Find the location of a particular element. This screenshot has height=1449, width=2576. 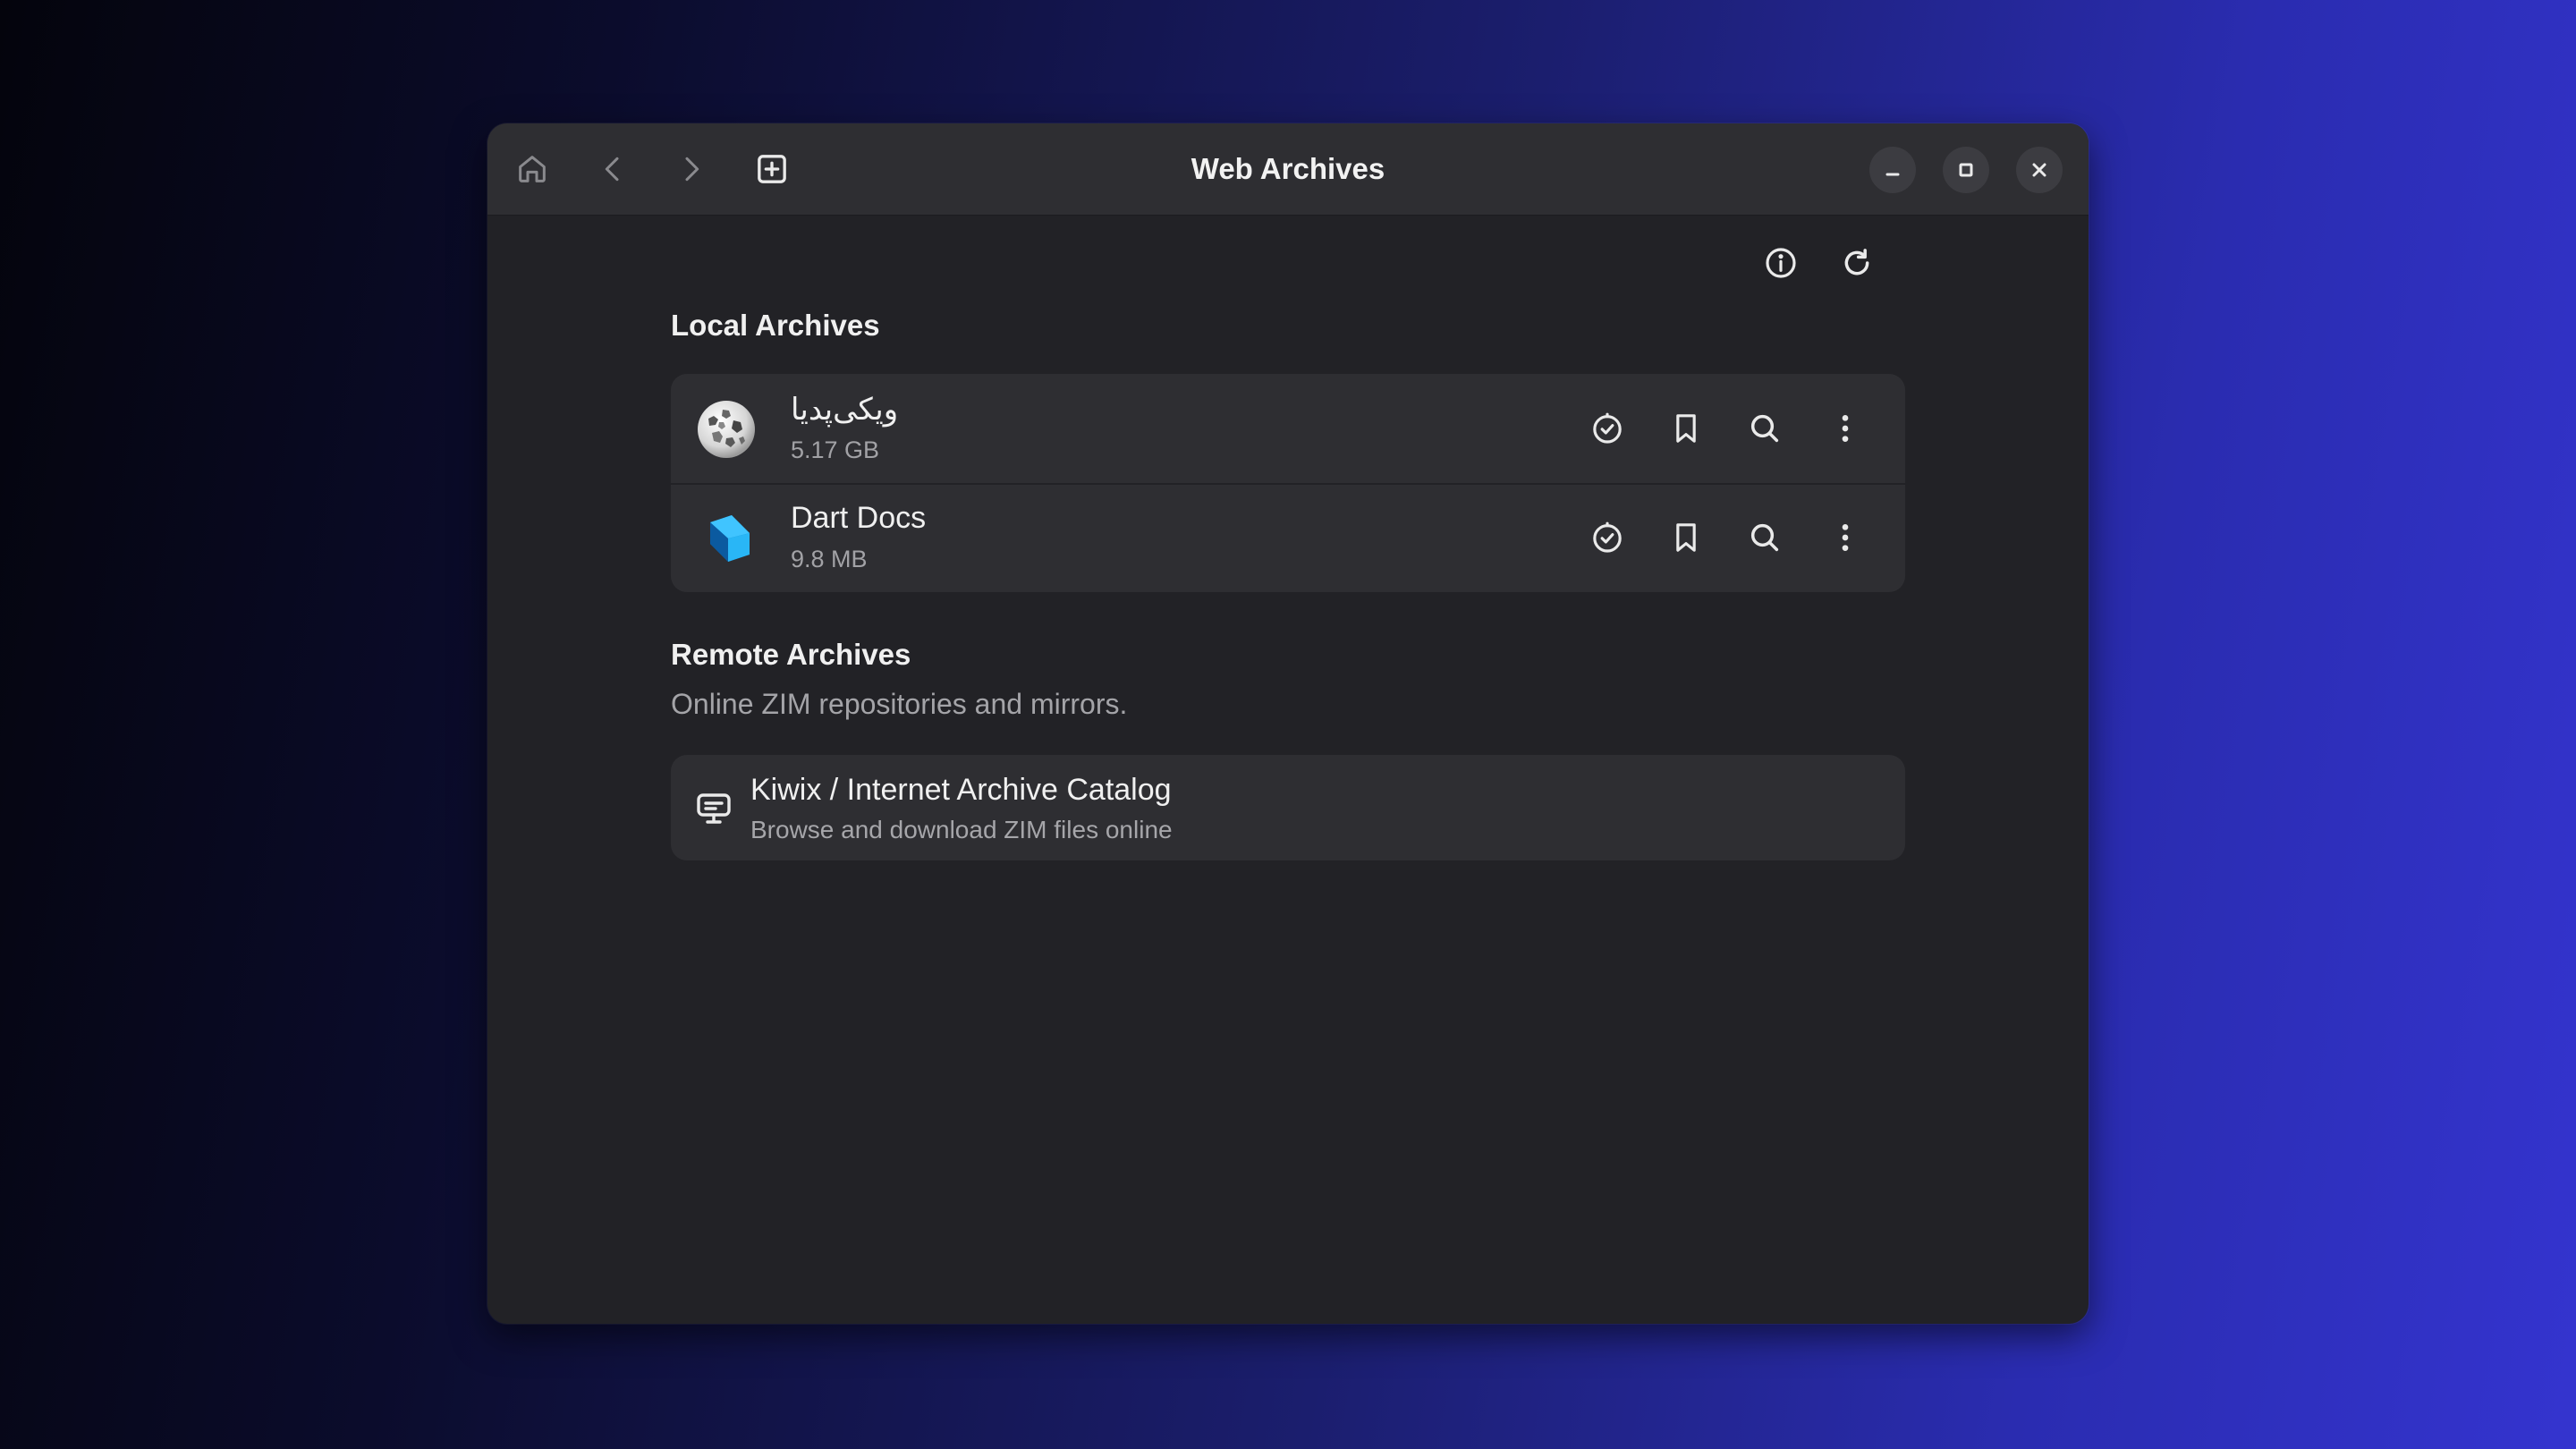

home-button is located at coordinates (532, 169).